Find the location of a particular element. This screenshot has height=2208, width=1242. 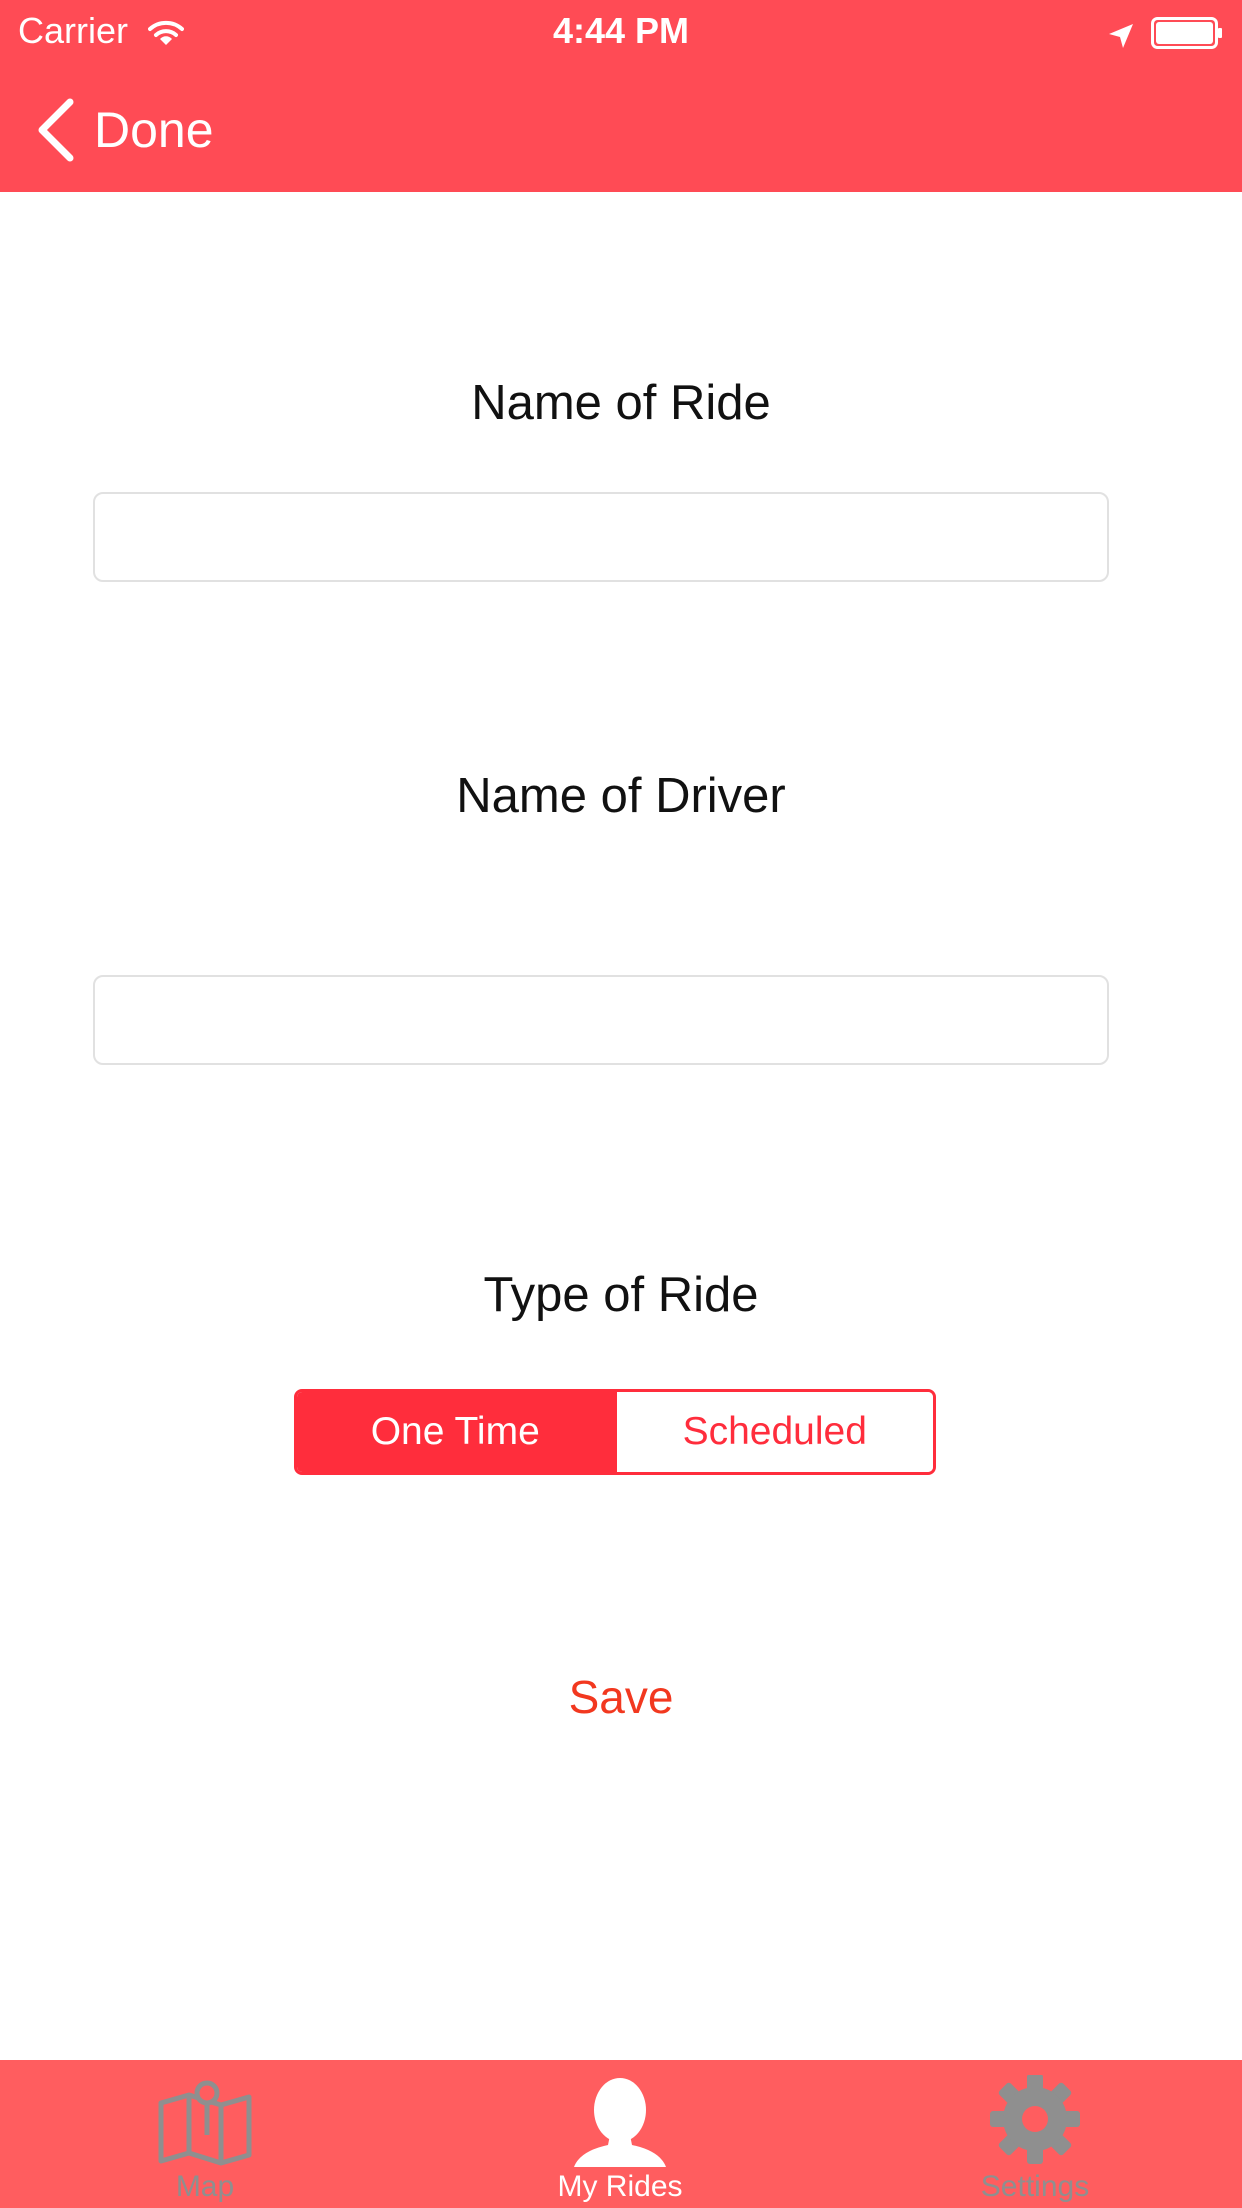

tab-my-rides: My Rides is located at coordinates (620, 2134).